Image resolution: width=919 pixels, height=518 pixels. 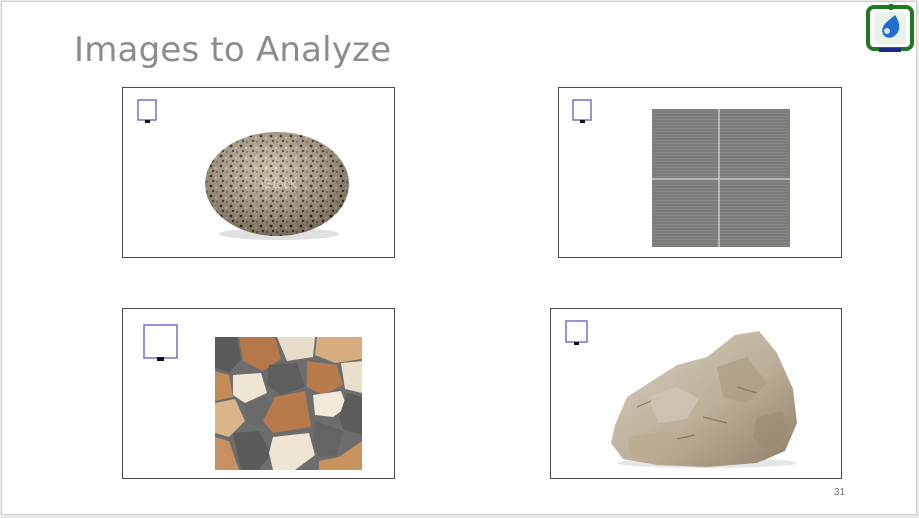 What do you see at coordinates (704, 399) in the screenshot?
I see `limestone-rock-image` at bounding box center [704, 399].